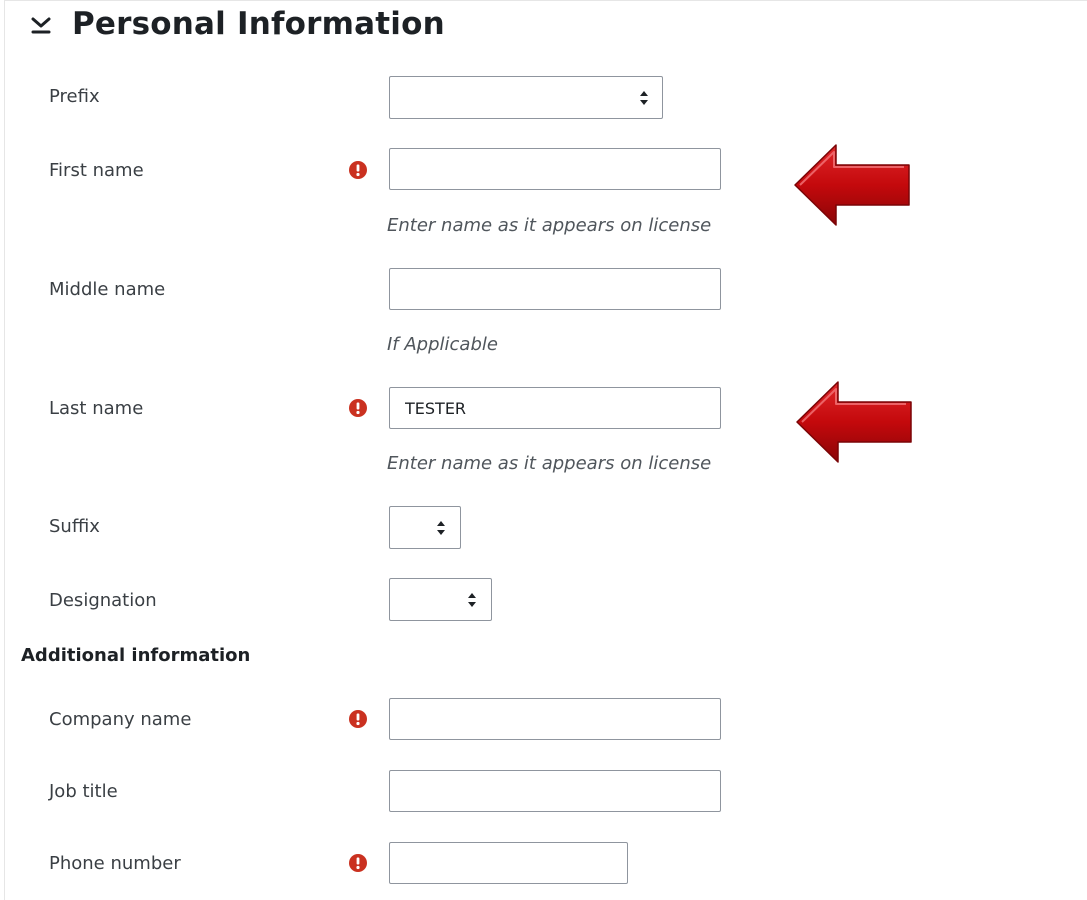  What do you see at coordinates (549, 225) in the screenshot?
I see `first-name-help: Enter name as it appears on license` at bounding box center [549, 225].